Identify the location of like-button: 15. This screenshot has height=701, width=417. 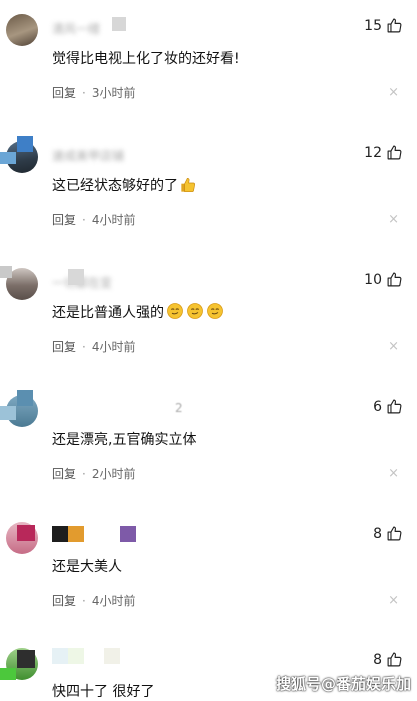
(383, 25).